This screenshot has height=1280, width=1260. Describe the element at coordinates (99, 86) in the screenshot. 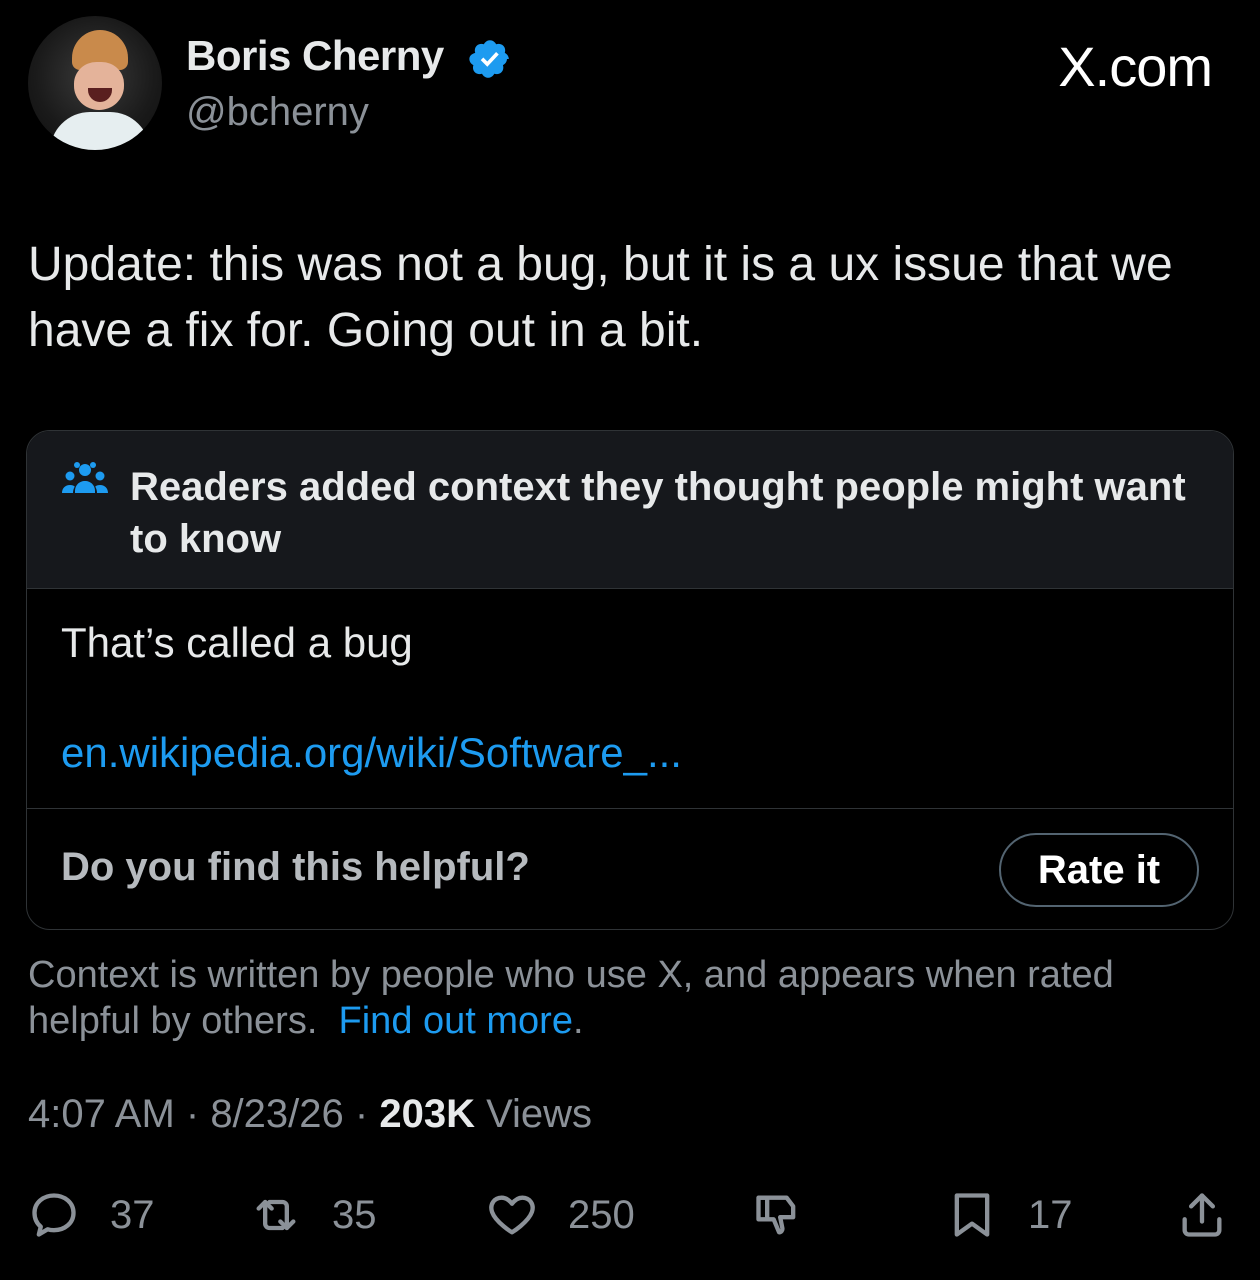

I see `avatar-face` at that location.